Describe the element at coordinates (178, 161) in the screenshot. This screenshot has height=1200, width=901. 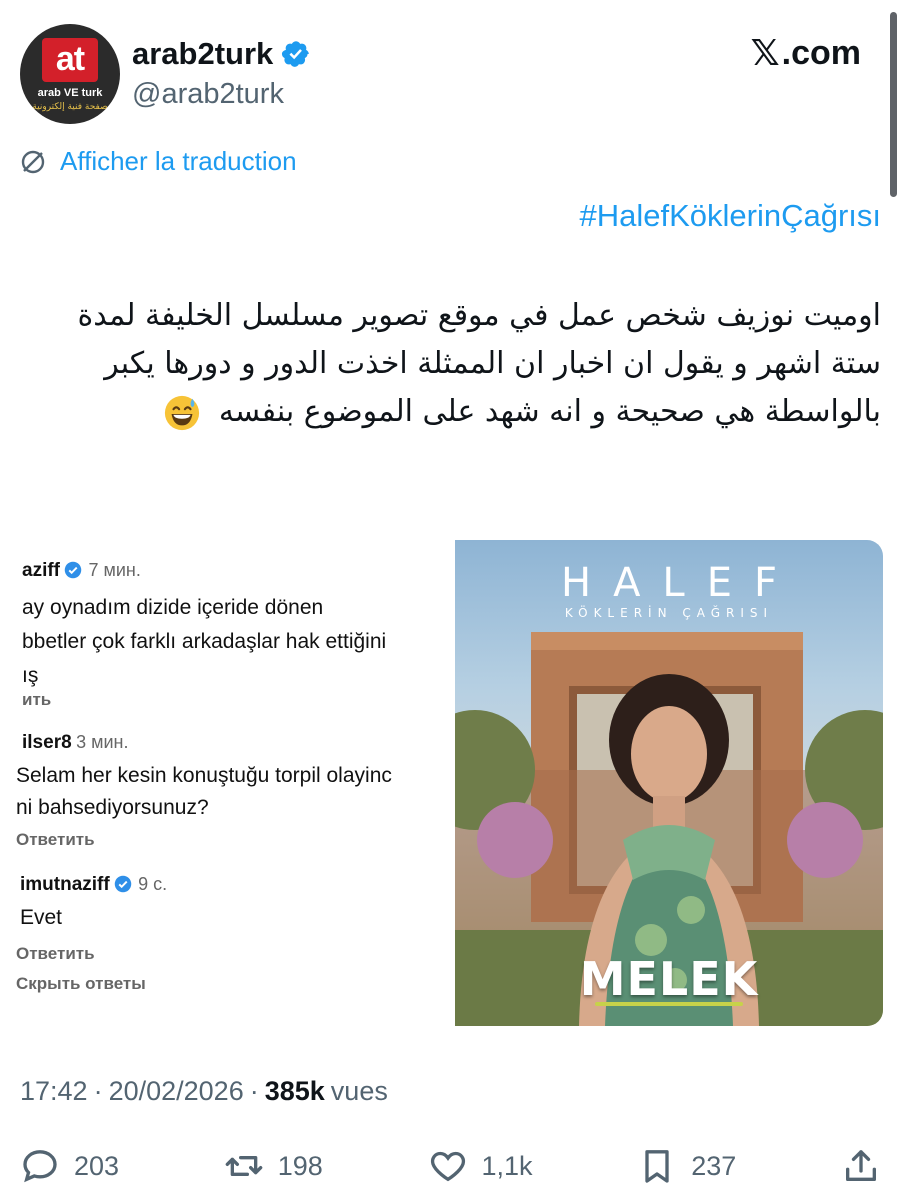
I see `show-translation-label: Afficher la traduction` at that location.